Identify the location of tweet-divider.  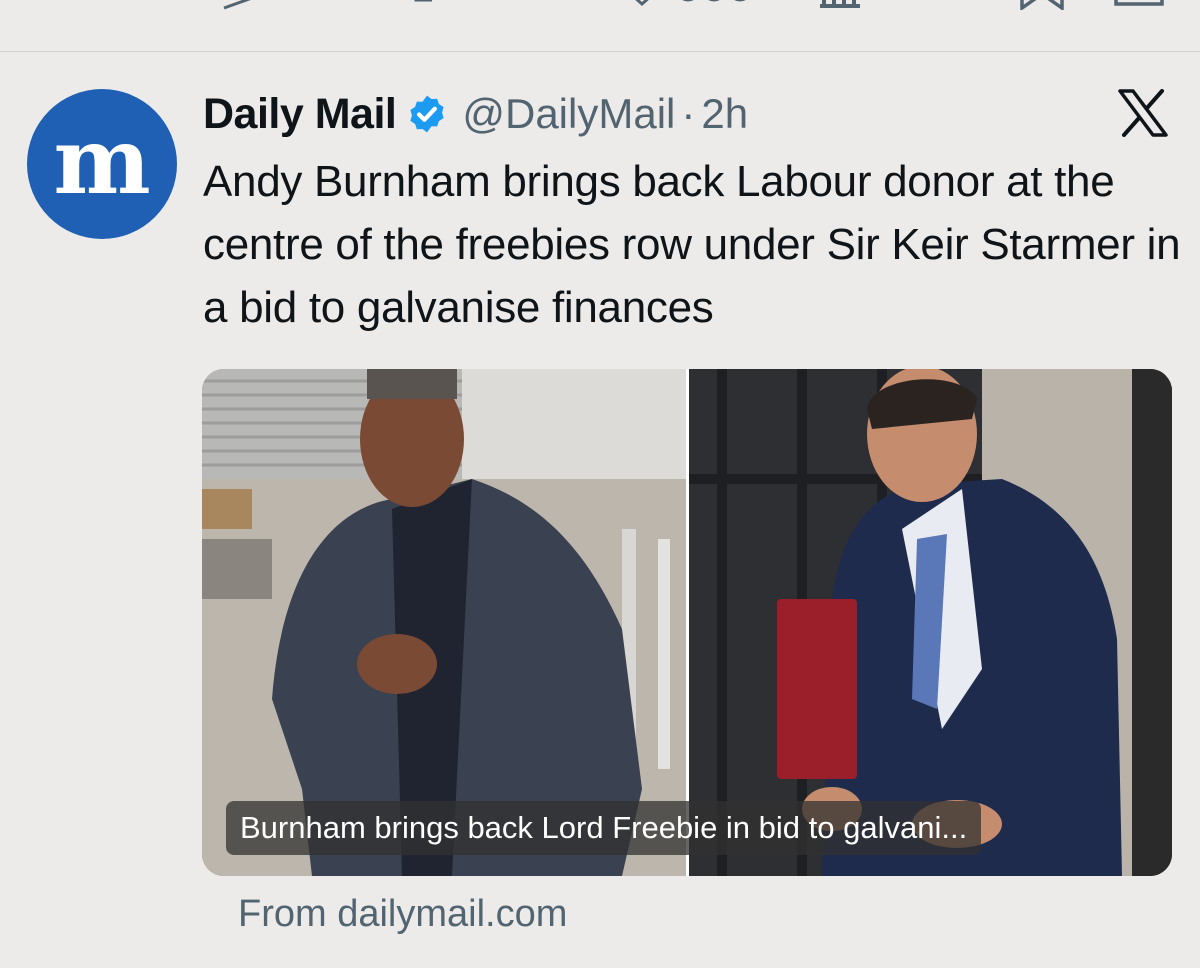
(600, 51).